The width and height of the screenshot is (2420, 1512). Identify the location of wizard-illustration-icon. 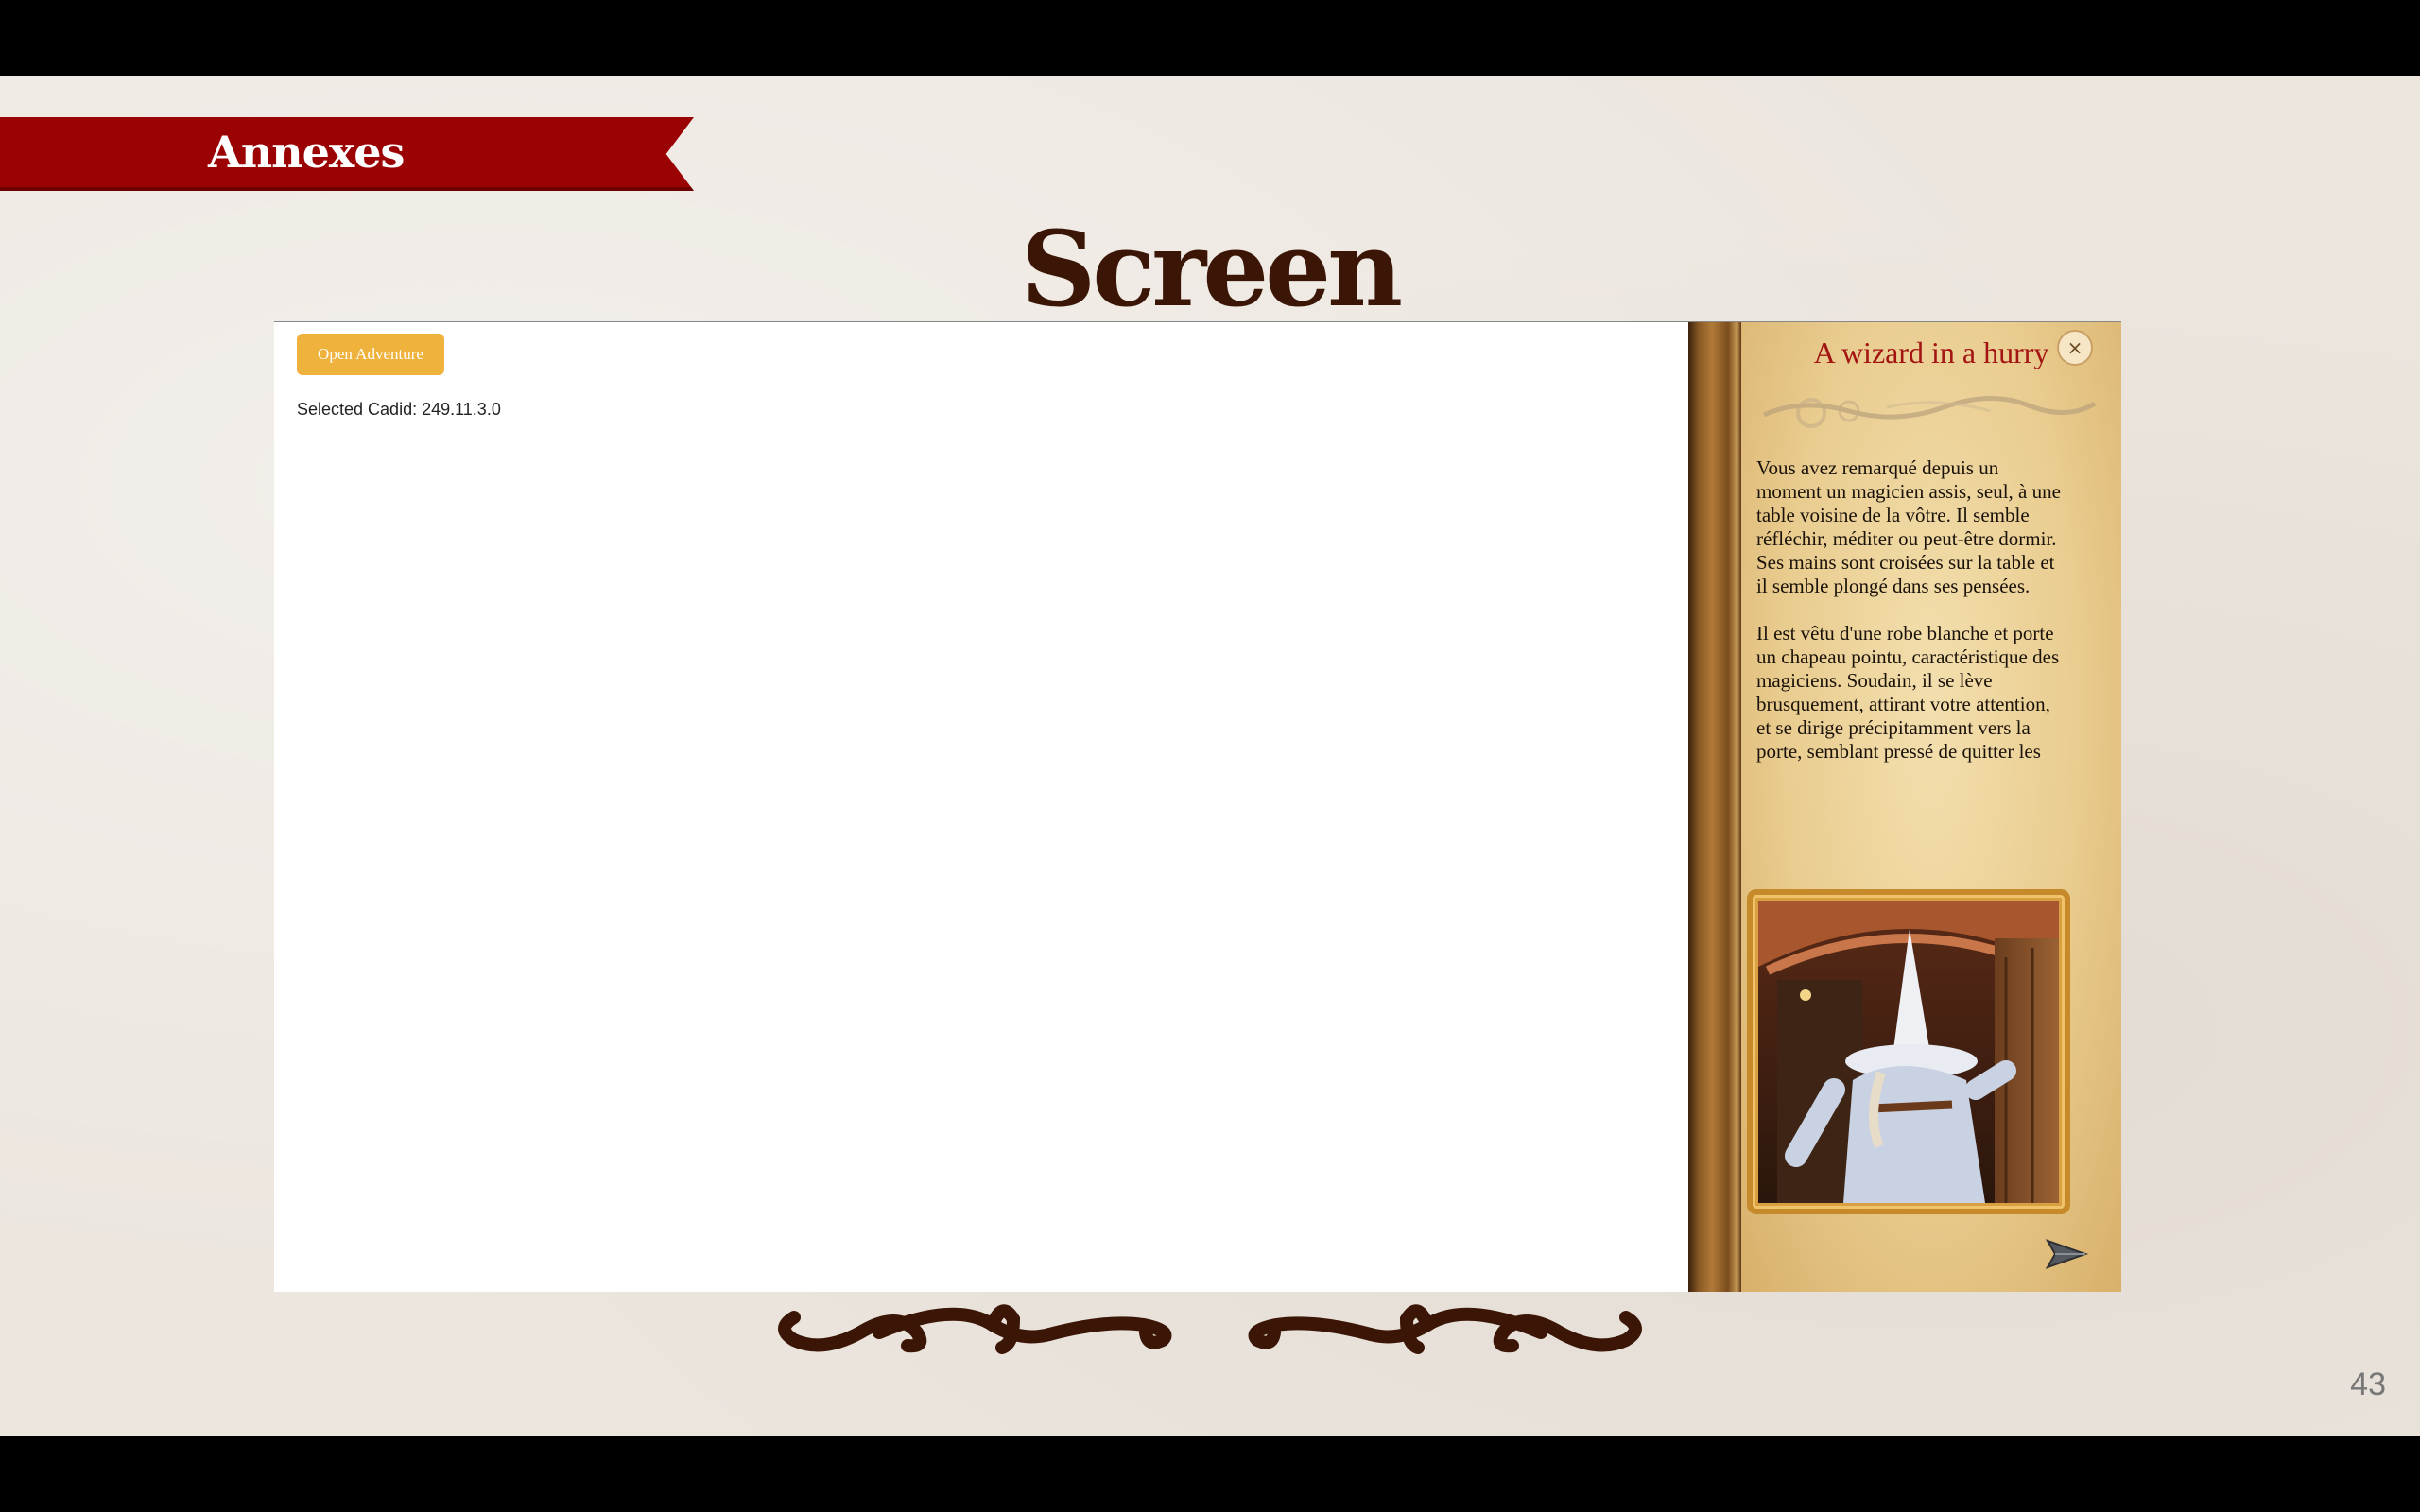
(1908, 1052).